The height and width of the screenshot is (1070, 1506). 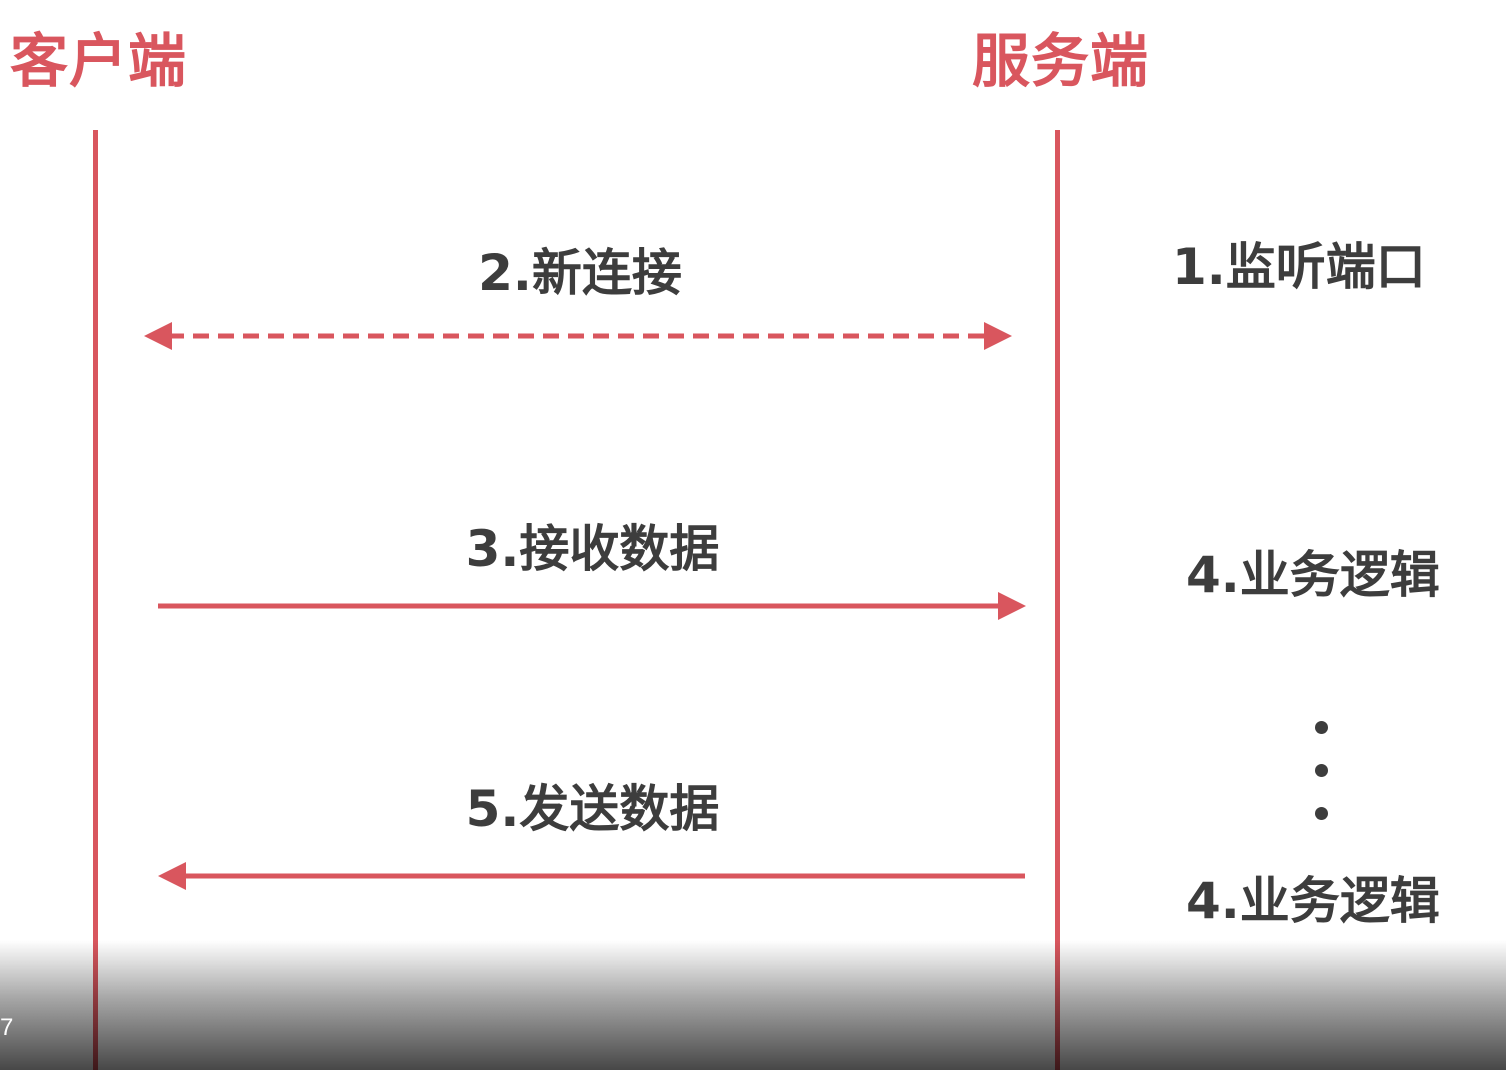 What do you see at coordinates (592, 809) in the screenshot?
I see `message-label-send-data: 5.发送数据` at bounding box center [592, 809].